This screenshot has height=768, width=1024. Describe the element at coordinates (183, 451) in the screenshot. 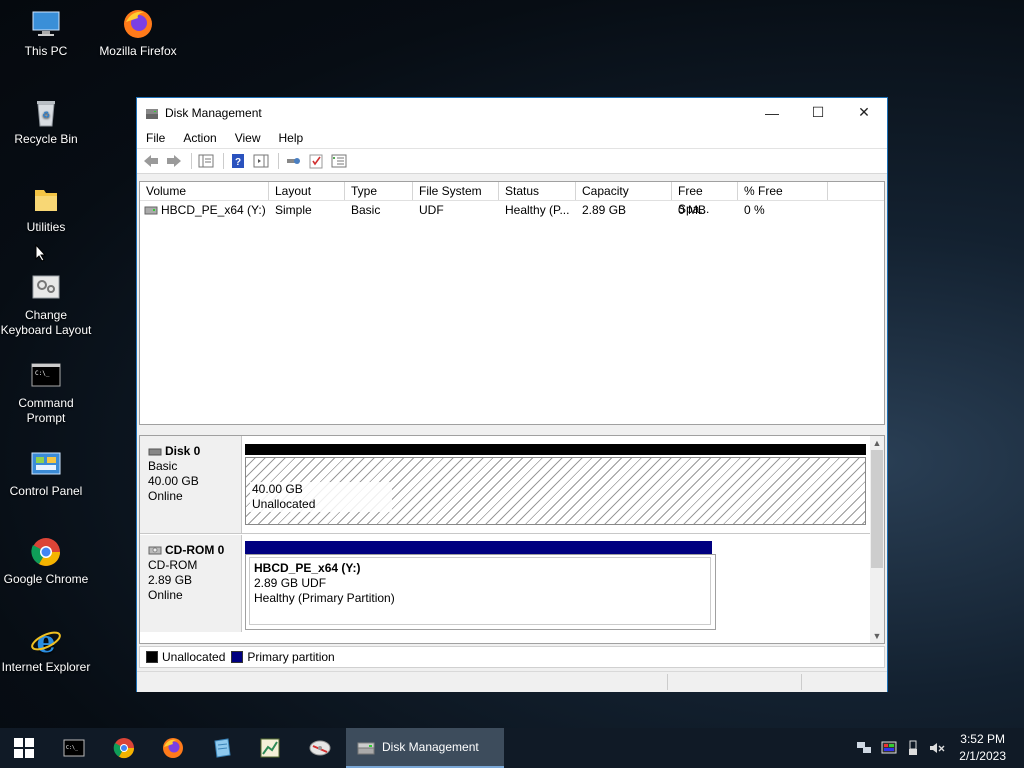

I see `disk-name: Disk 0` at that location.